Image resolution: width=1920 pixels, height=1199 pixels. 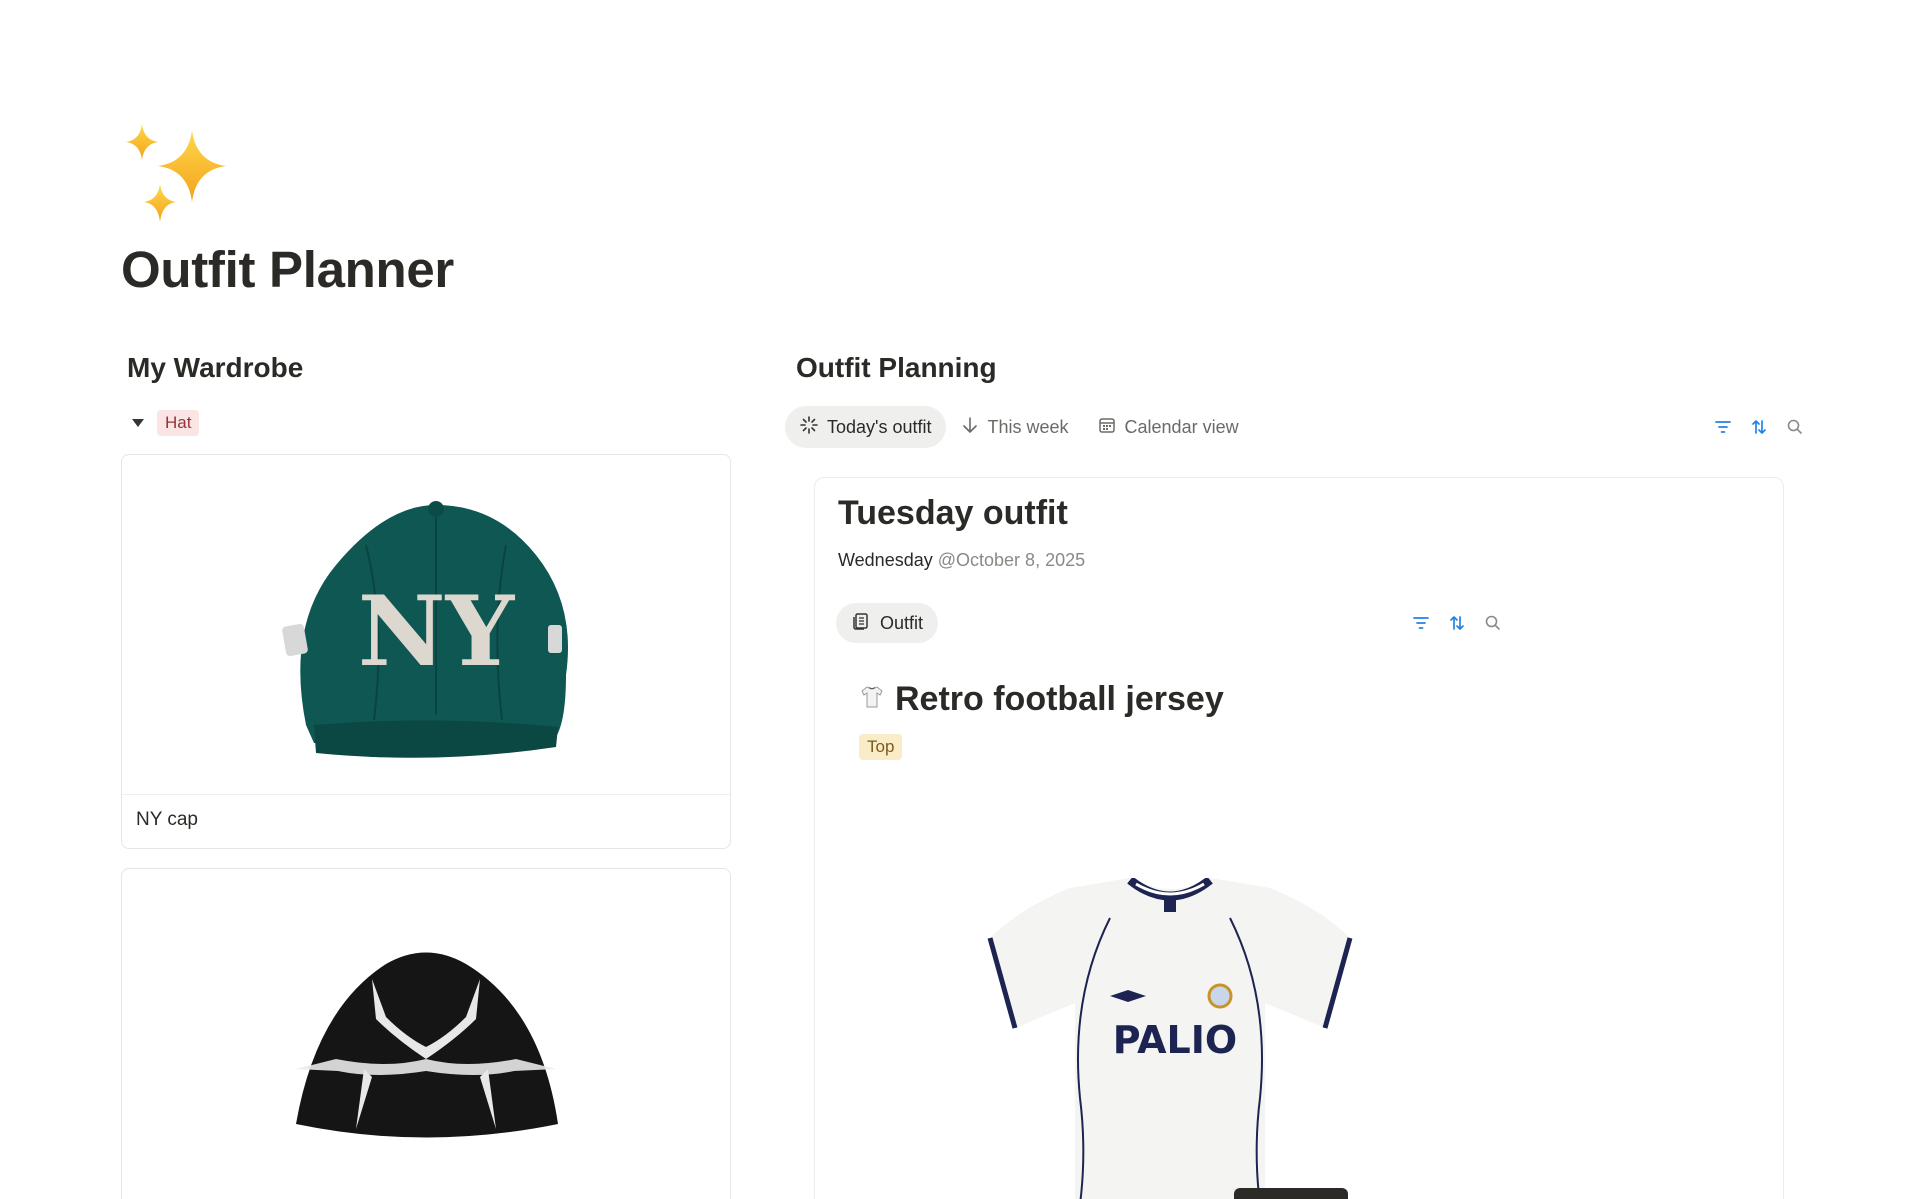 I want to click on view-toolbar, so click(x=1759, y=427).